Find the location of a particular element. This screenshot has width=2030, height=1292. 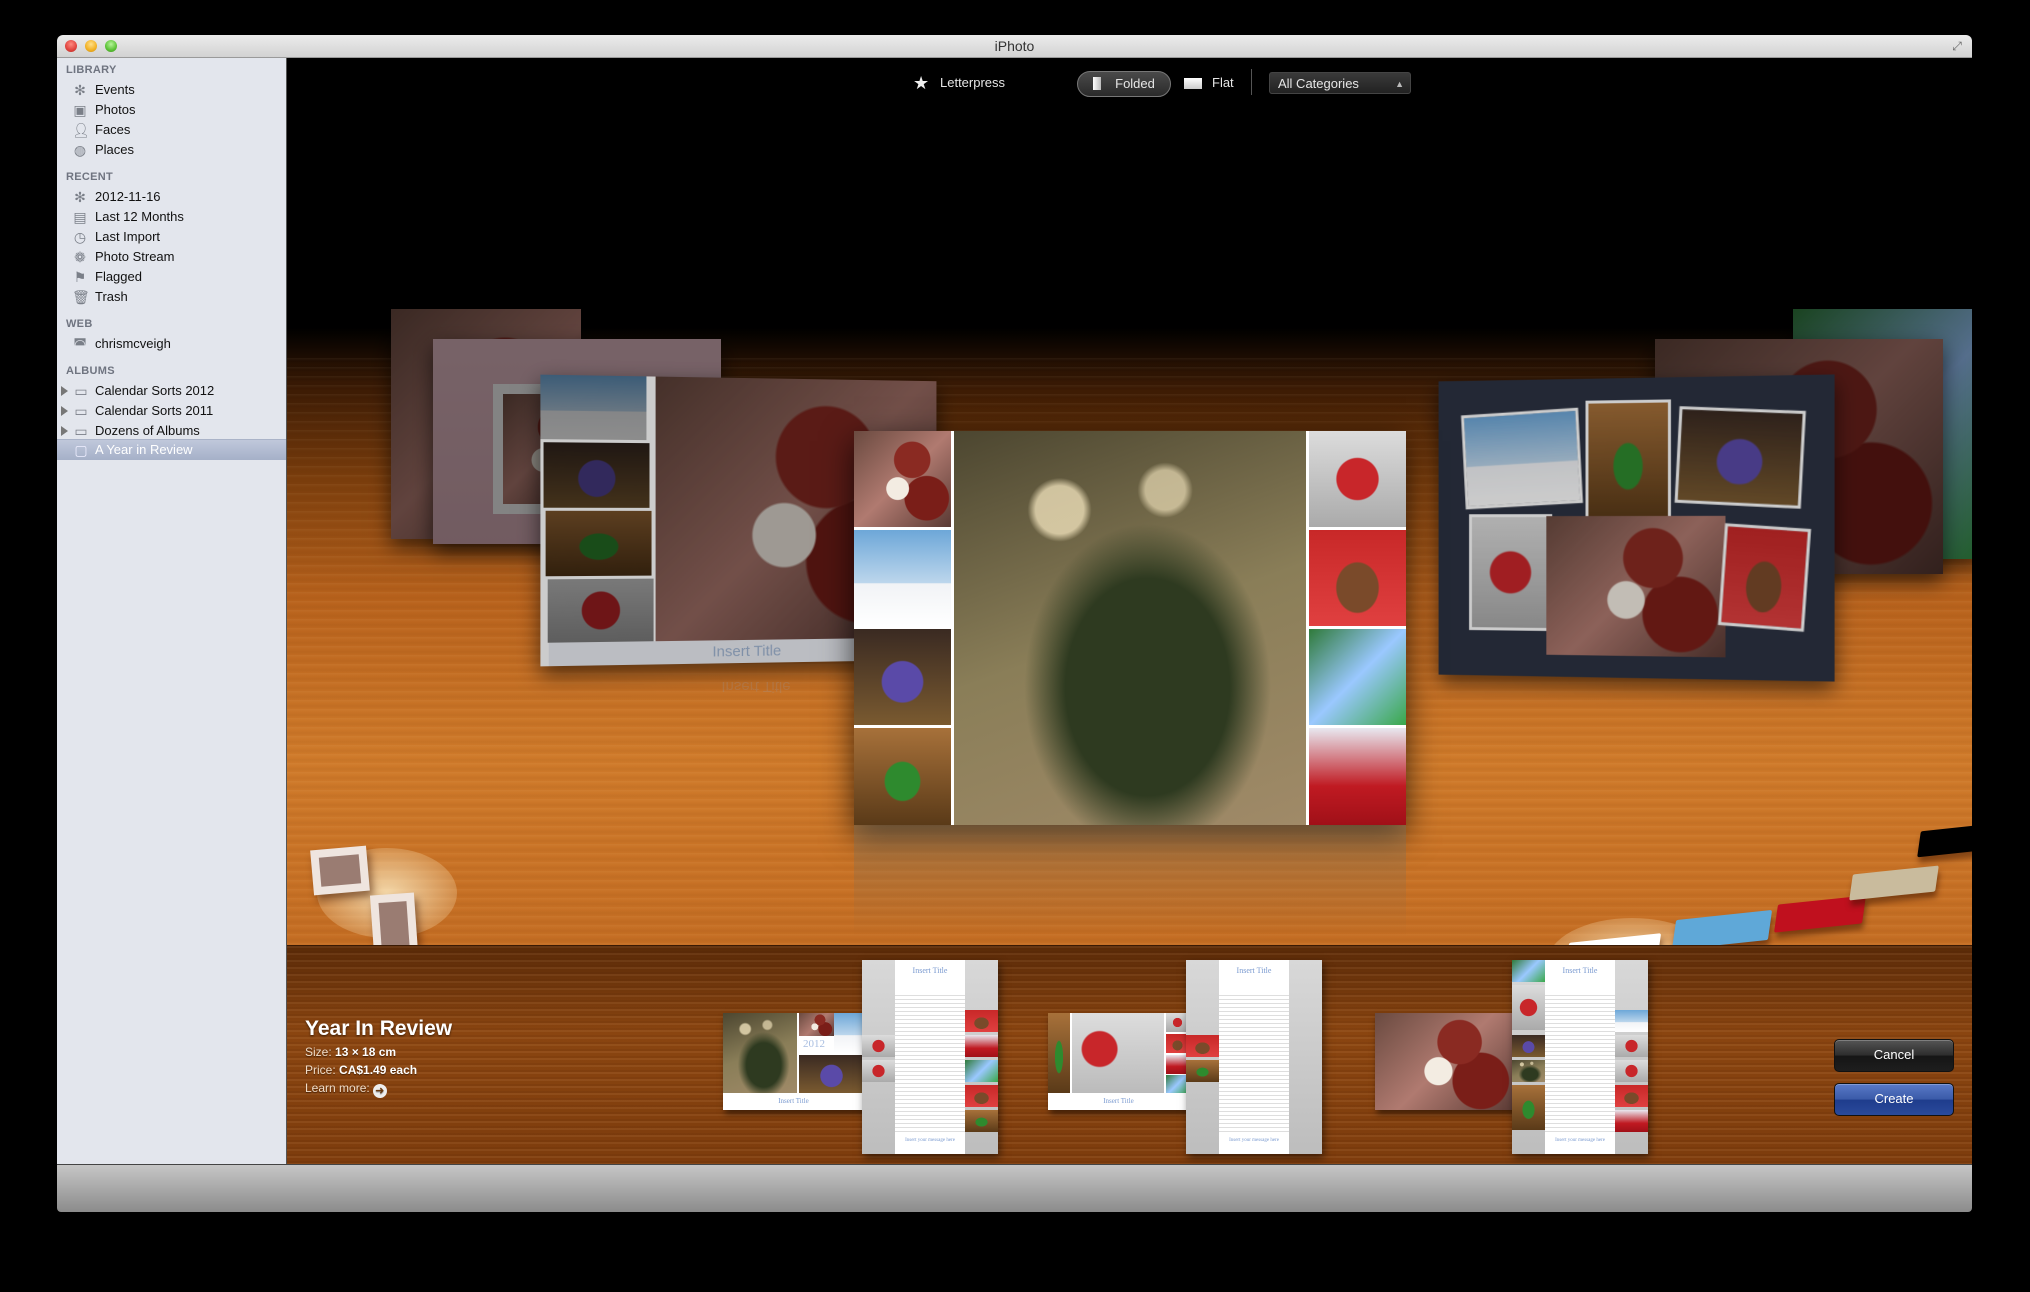

title-bar: iPhoto ⤢ is located at coordinates (1014, 46).